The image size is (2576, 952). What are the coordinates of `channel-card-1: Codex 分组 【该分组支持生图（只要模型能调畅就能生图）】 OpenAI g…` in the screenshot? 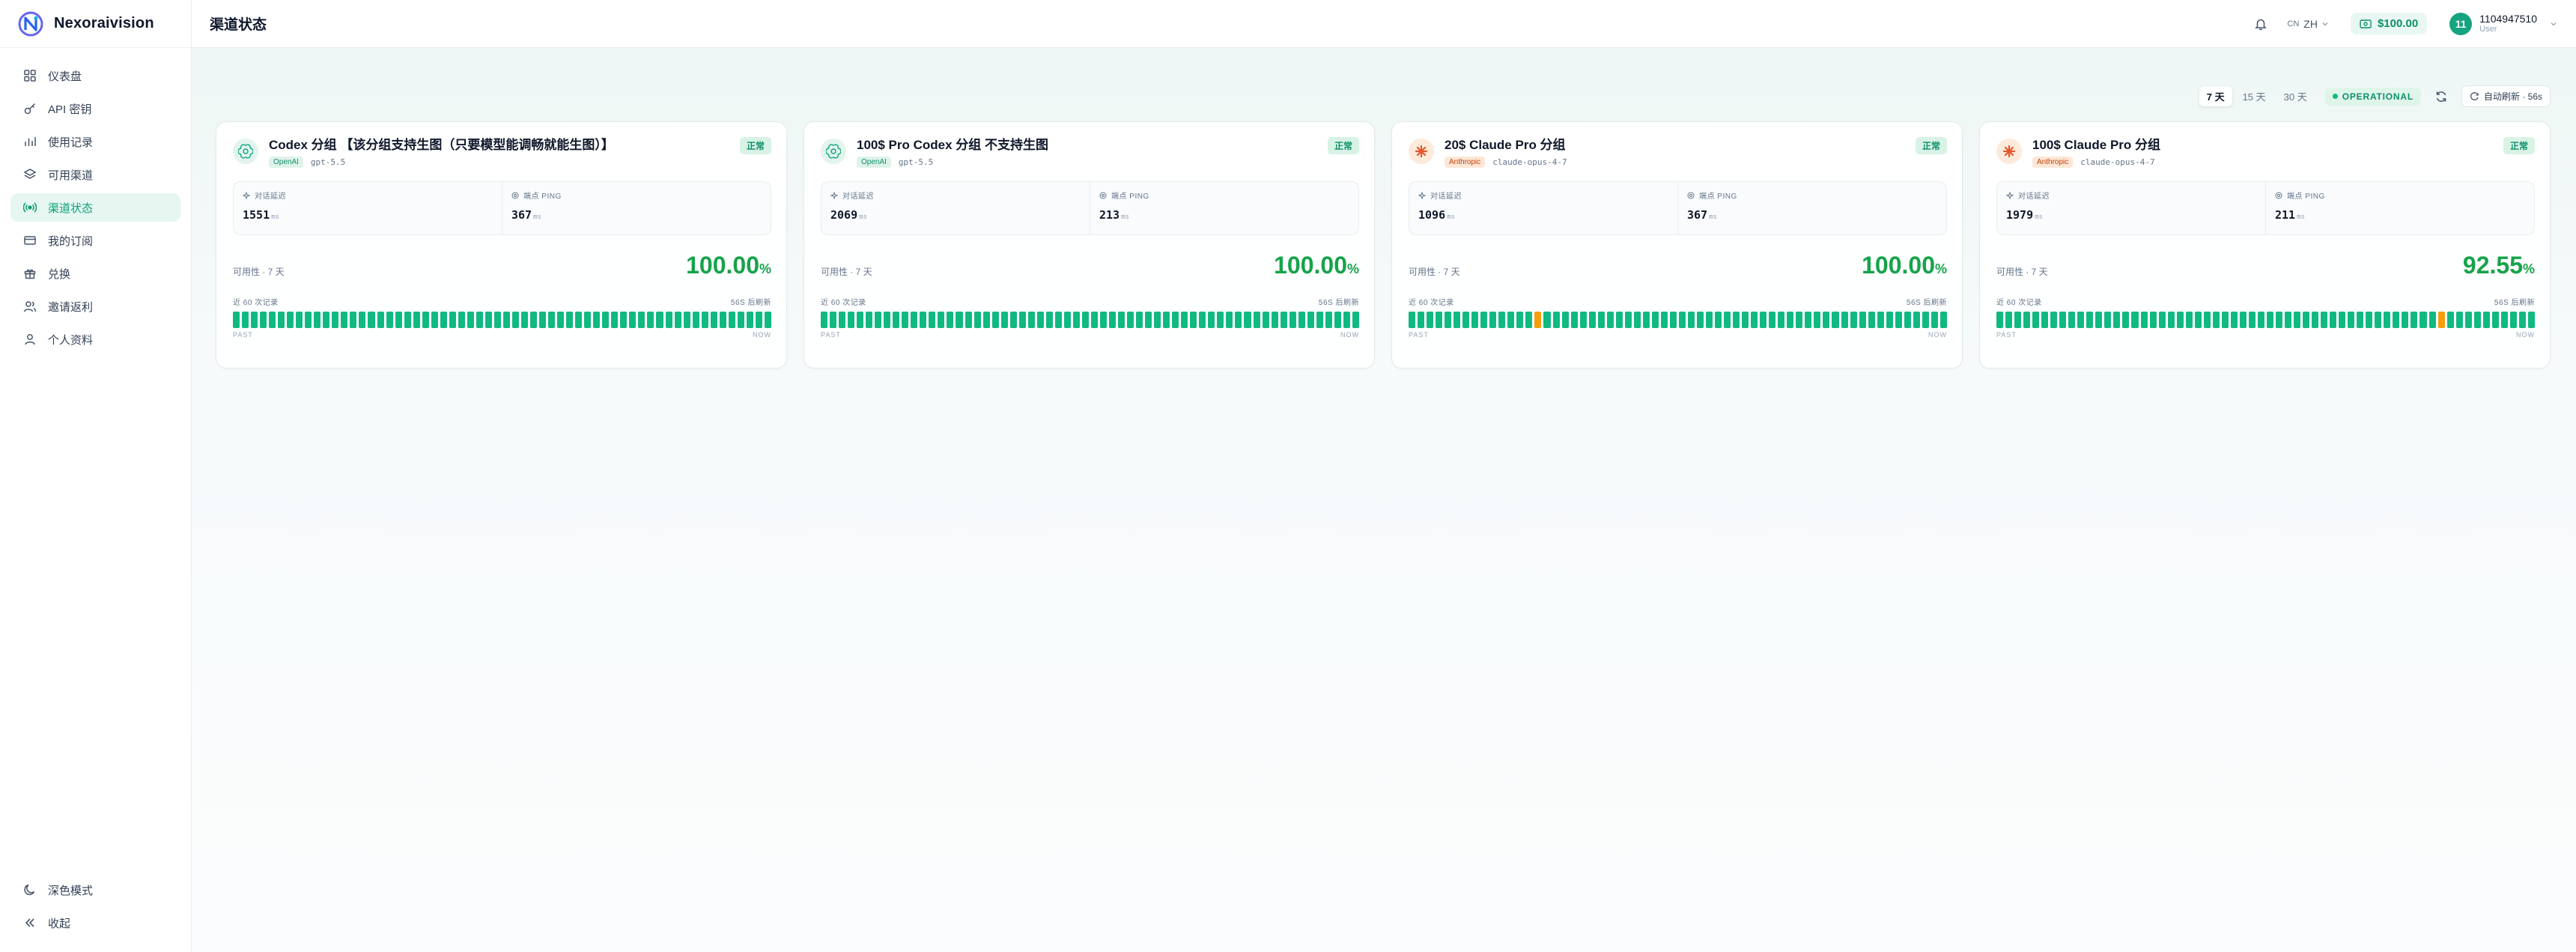 It's located at (501, 245).